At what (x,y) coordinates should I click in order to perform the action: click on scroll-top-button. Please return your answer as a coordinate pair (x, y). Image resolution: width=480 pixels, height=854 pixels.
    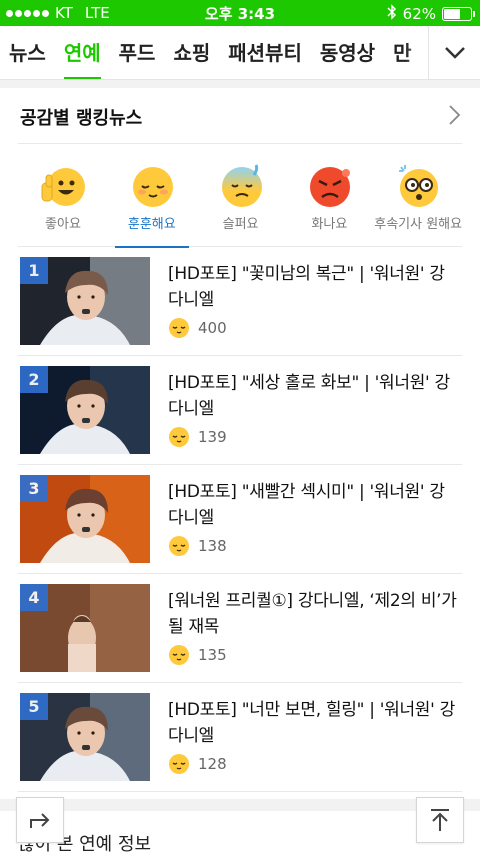
    Looking at the image, I should click on (440, 820).